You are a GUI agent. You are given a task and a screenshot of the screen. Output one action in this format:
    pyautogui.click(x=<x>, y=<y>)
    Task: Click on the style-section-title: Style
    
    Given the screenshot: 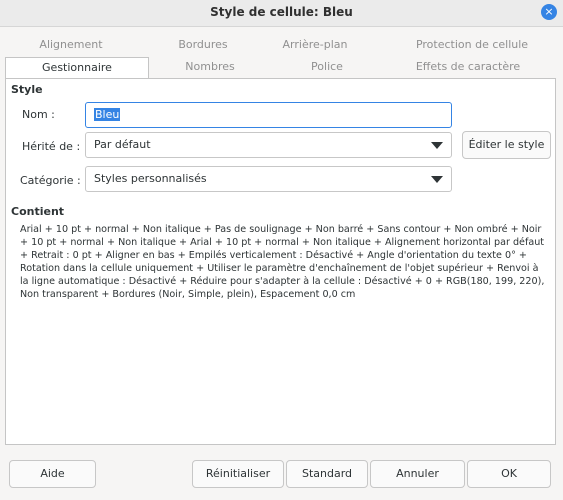 What is the action you would take?
    pyautogui.click(x=27, y=89)
    